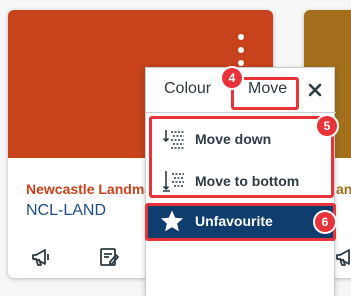 Image resolution: width=351 pixels, height=296 pixels. What do you see at coordinates (241, 50) in the screenshot?
I see `card-options-kebab-icon` at bounding box center [241, 50].